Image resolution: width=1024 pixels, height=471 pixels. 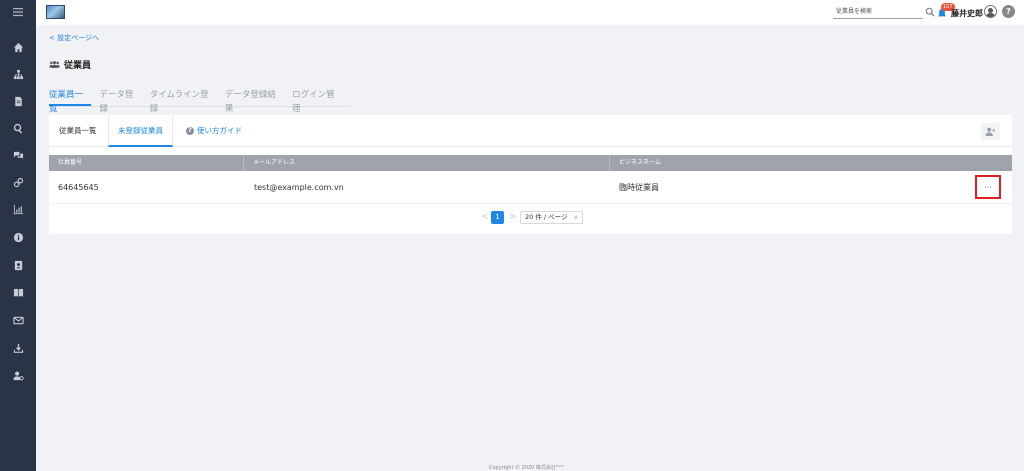 What do you see at coordinates (219, 130) in the screenshot?
I see `usage-guide-label: 使い方ガイド` at bounding box center [219, 130].